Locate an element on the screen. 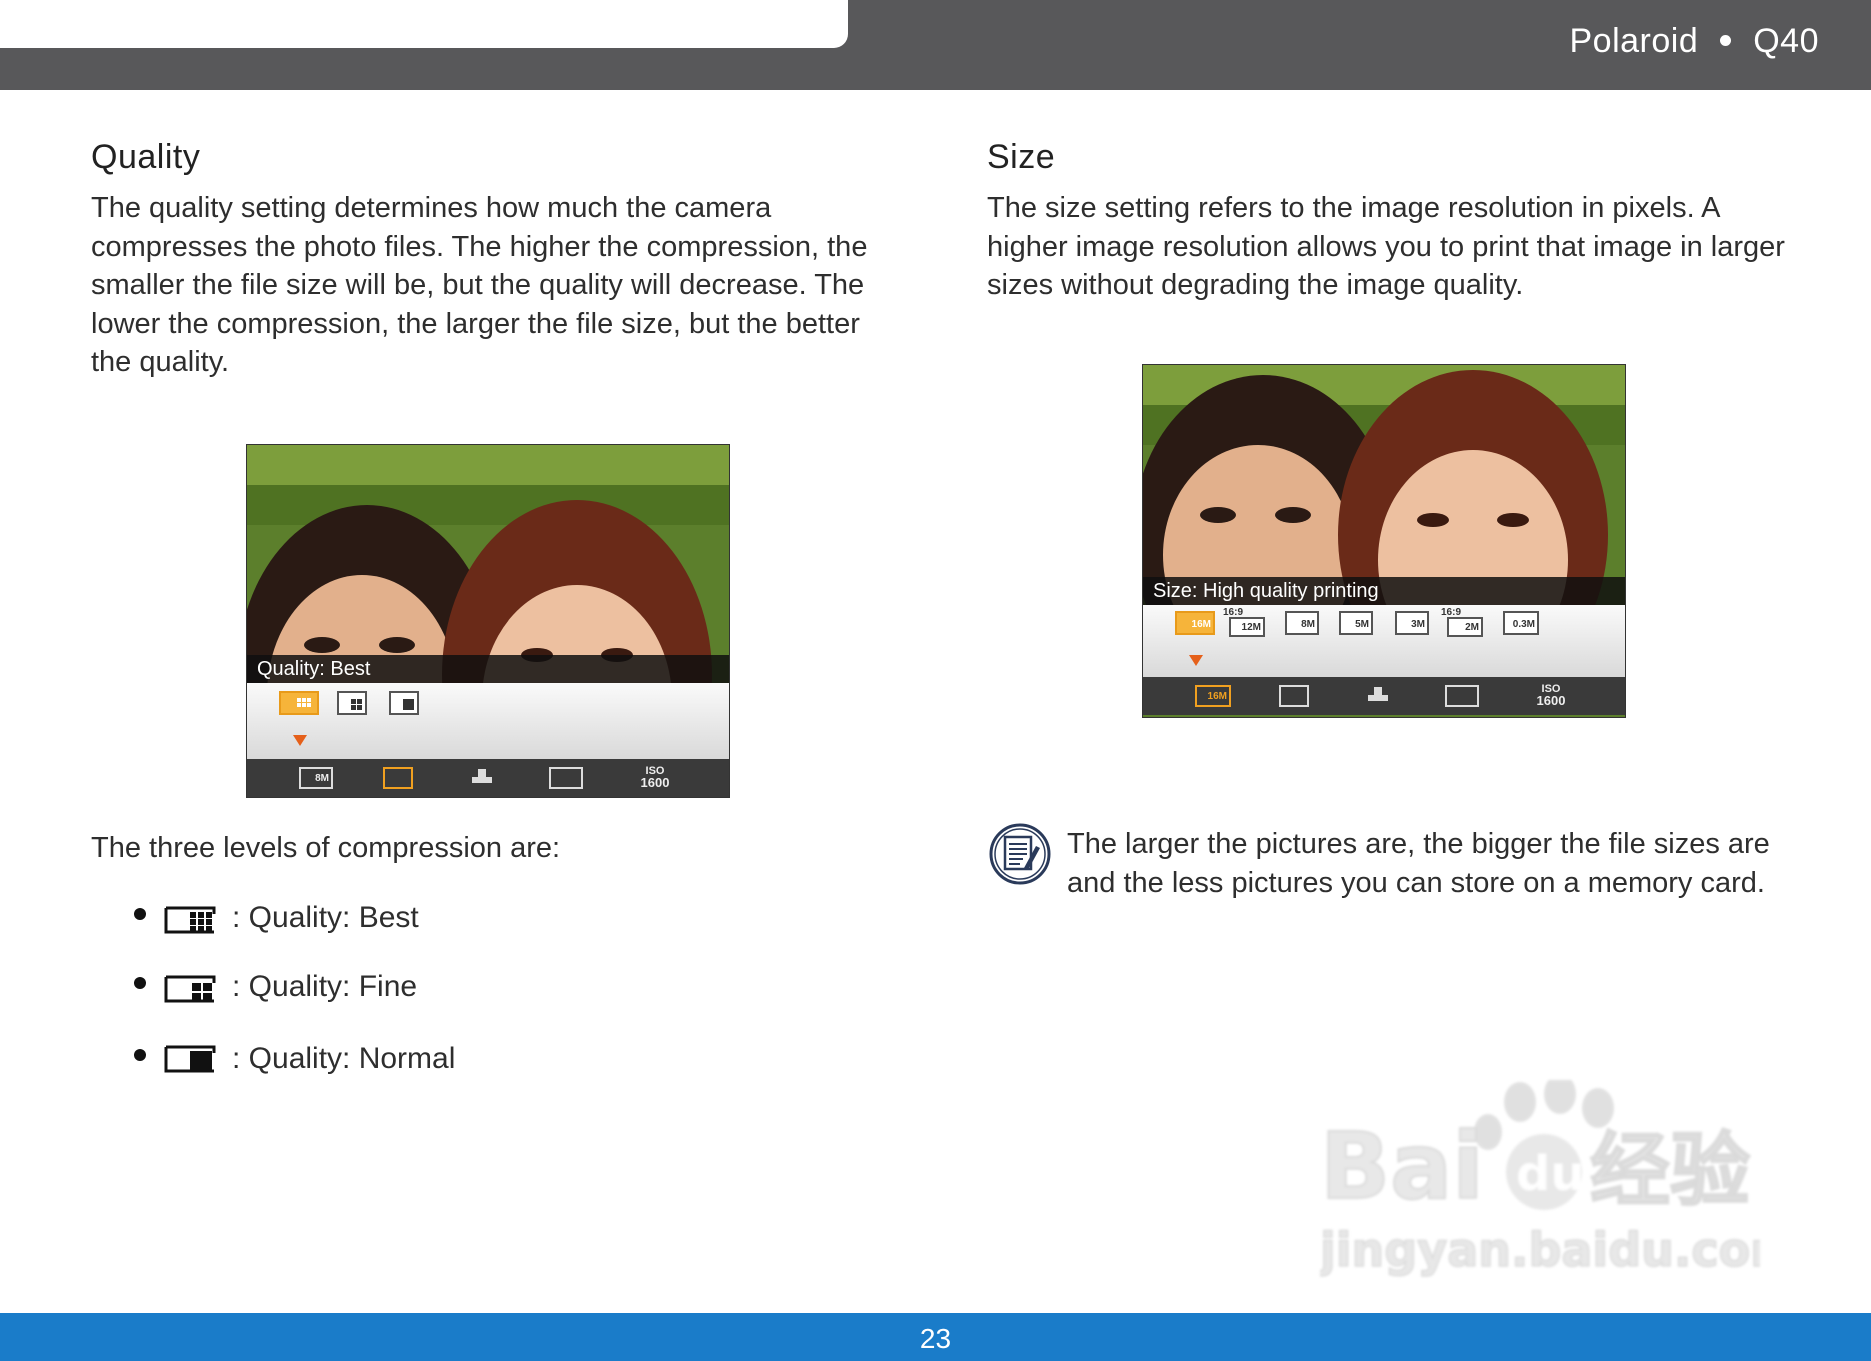  bottom-selected-label: 16M is located at coordinates (1217, 696).